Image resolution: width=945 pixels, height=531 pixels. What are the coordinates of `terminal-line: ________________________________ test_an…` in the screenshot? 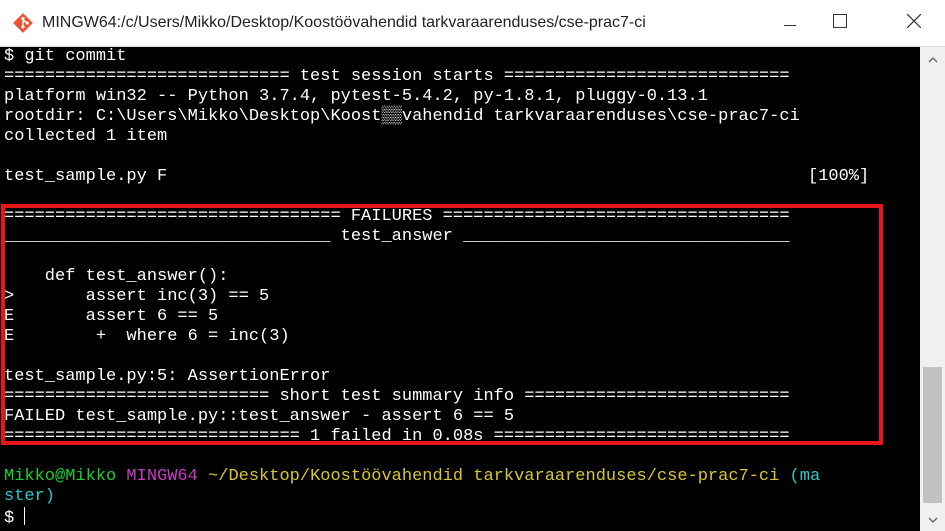 It's located at (397, 236).